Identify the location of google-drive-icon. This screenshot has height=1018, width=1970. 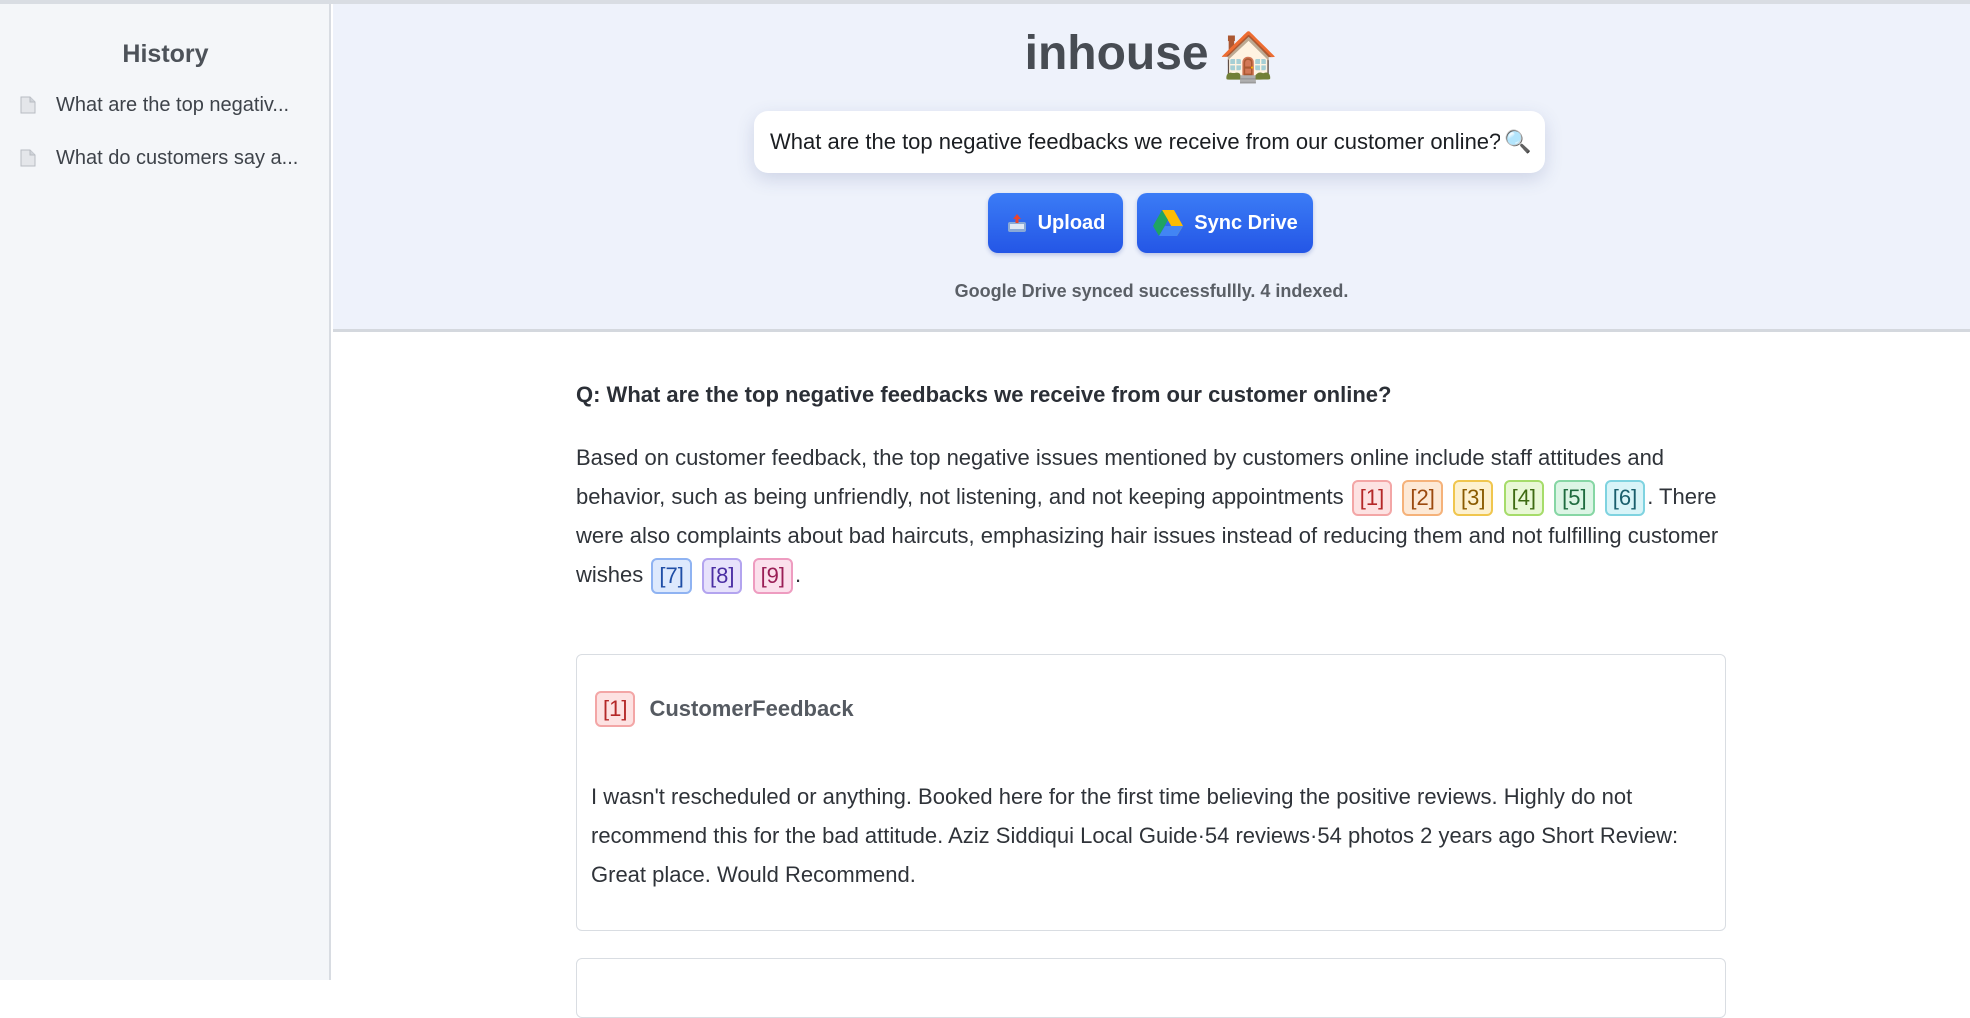
(1168, 223).